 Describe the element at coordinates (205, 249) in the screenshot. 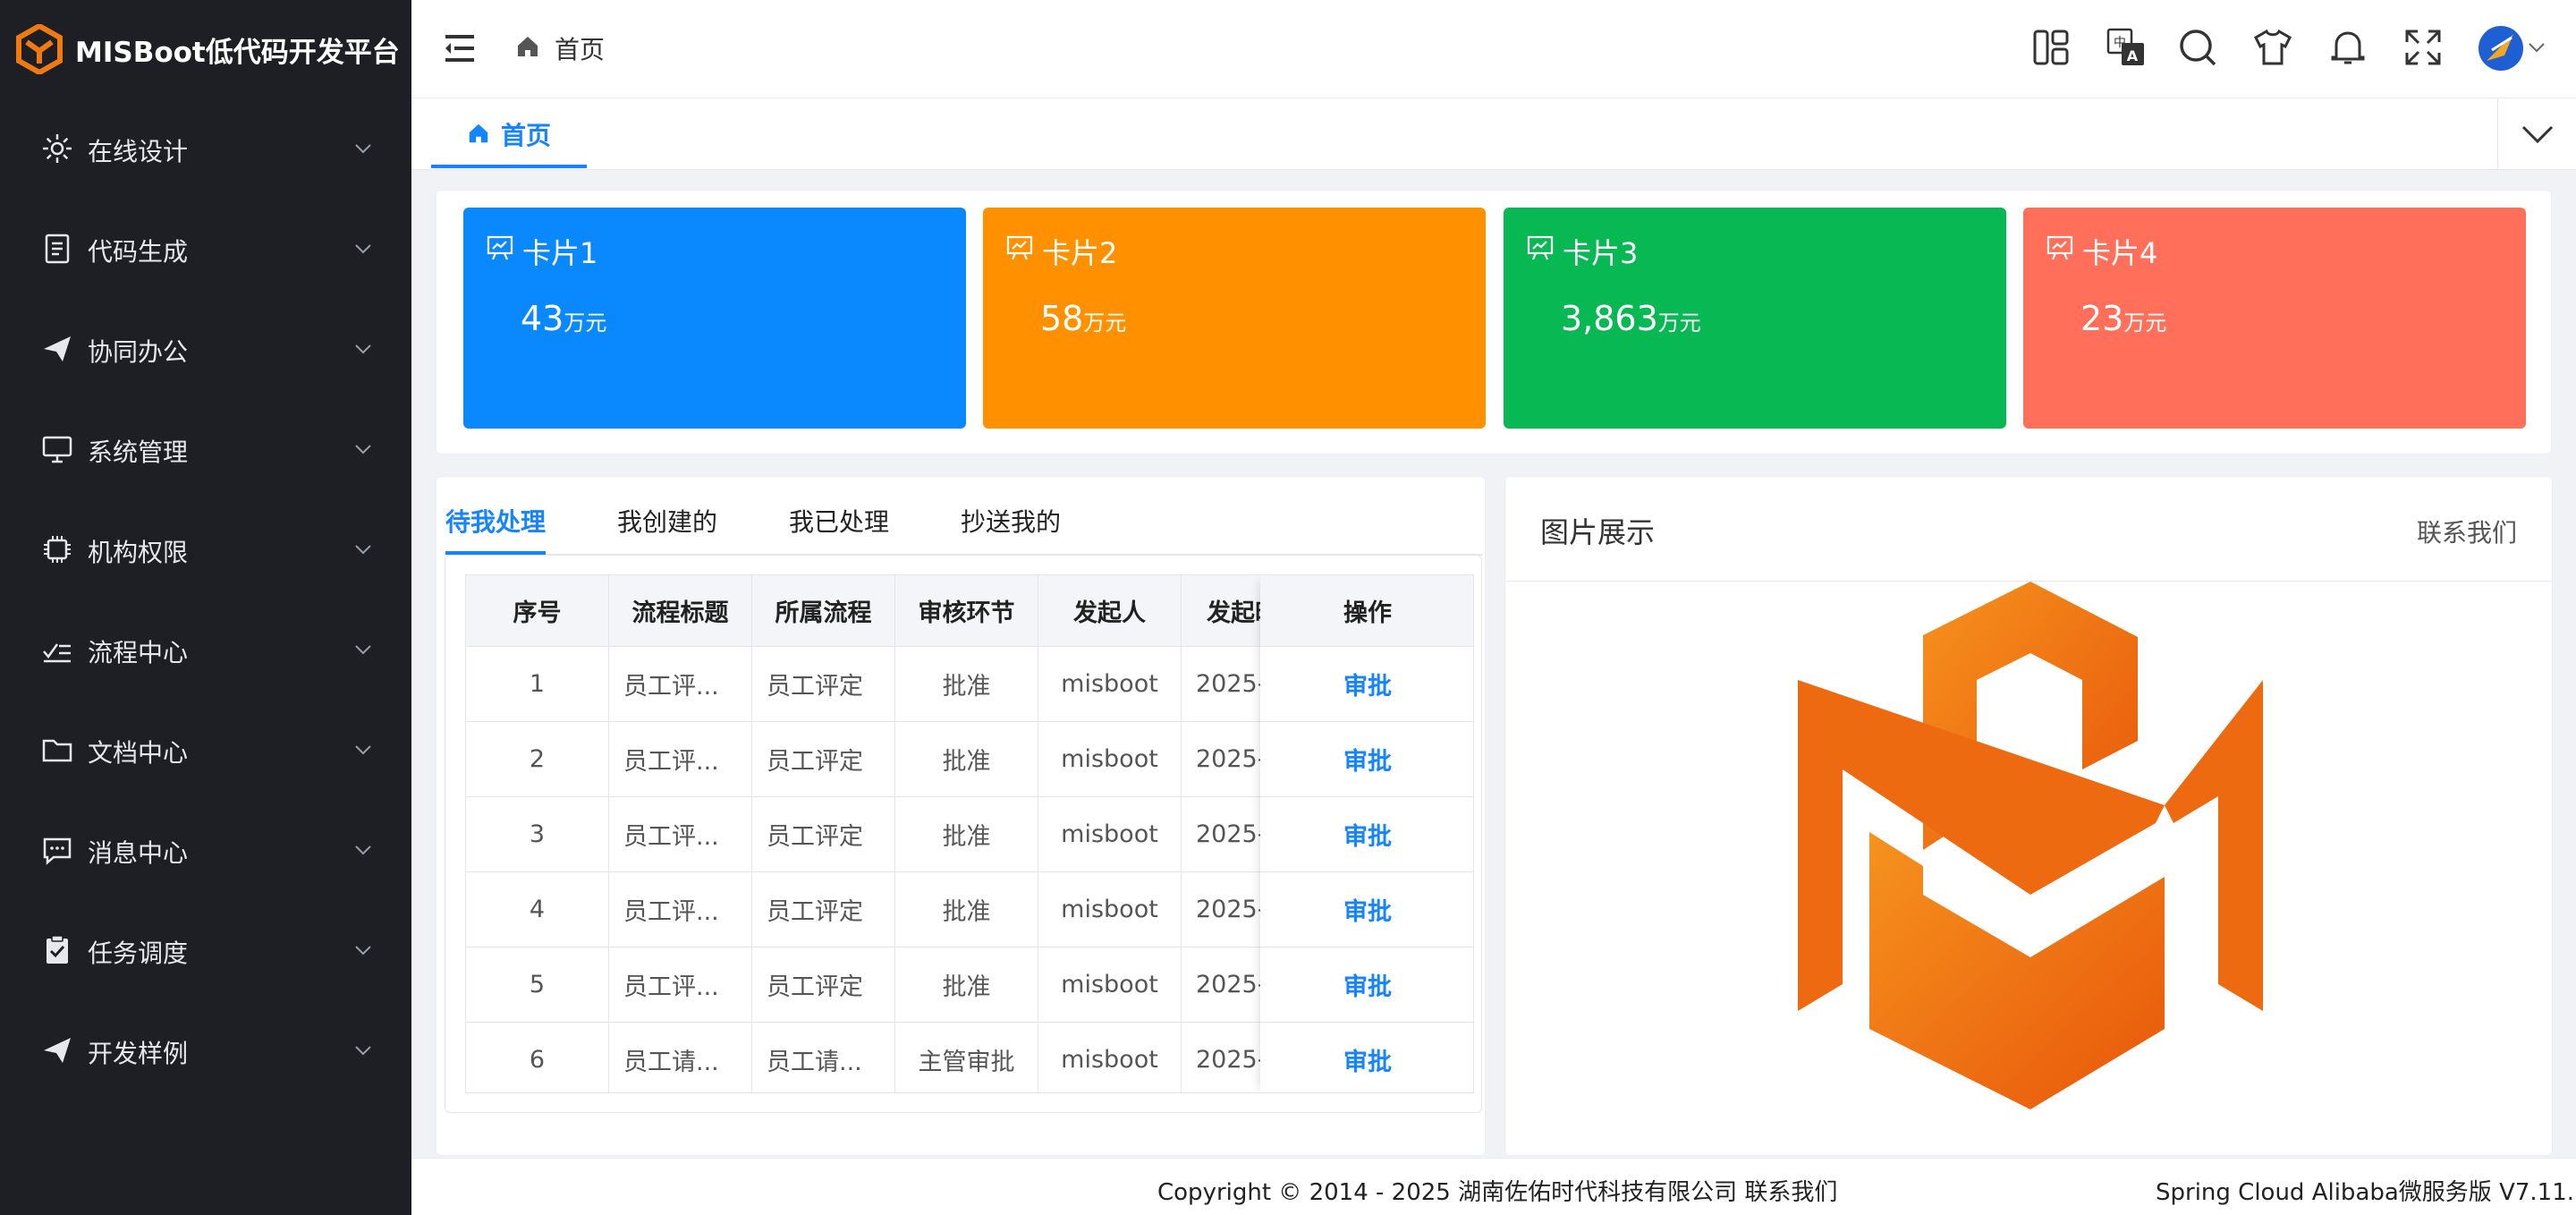

I see `sidebar-item-code-gen: 代码生成` at that location.